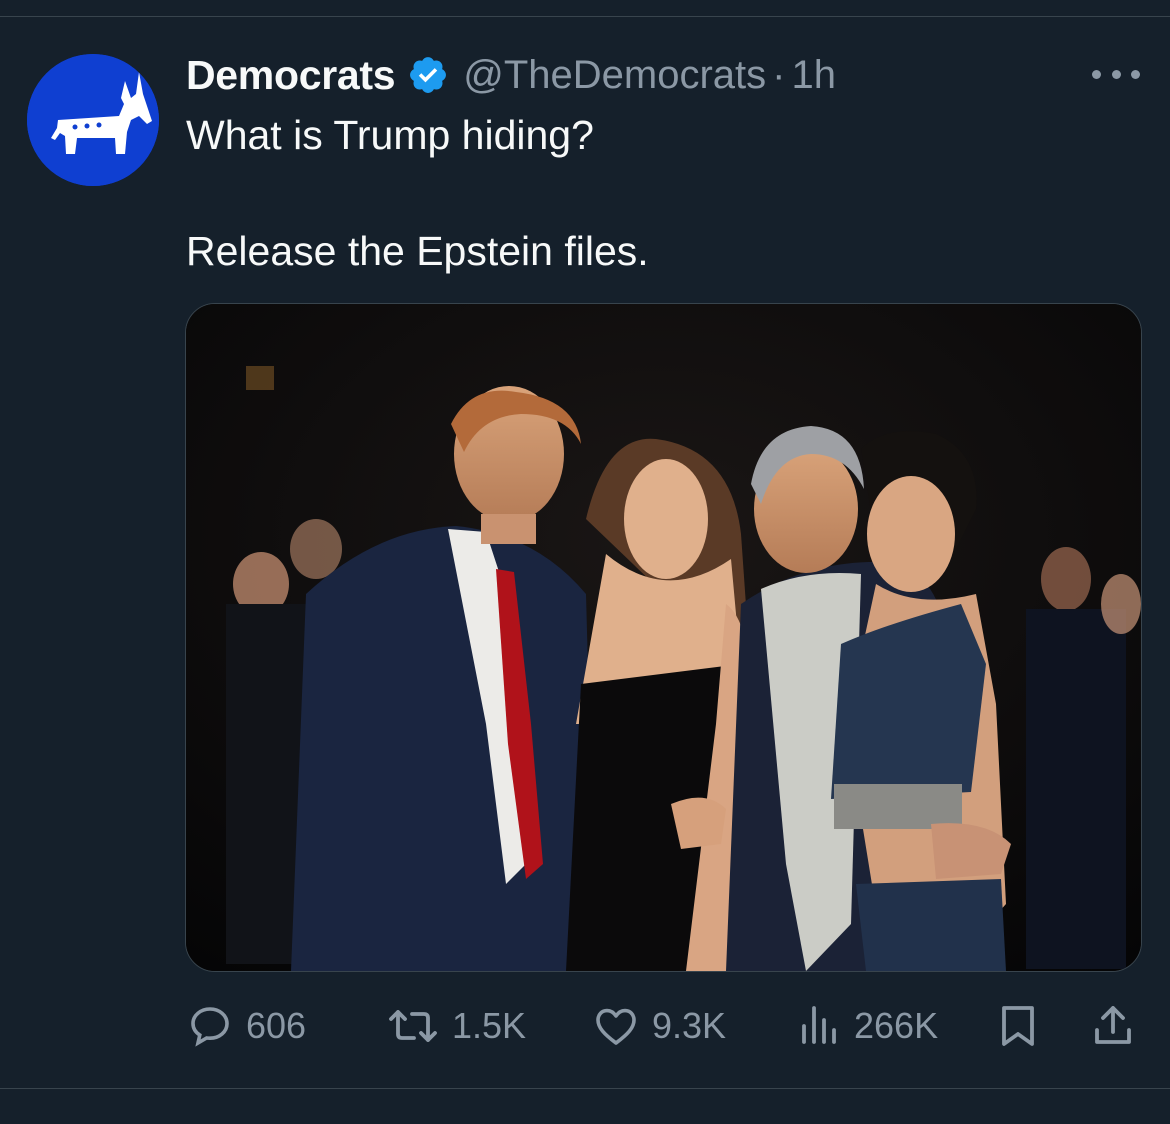 The image size is (1170, 1124). Describe the element at coordinates (489, 1025) in the screenshot. I see `retweet-count: 1.5K` at that location.